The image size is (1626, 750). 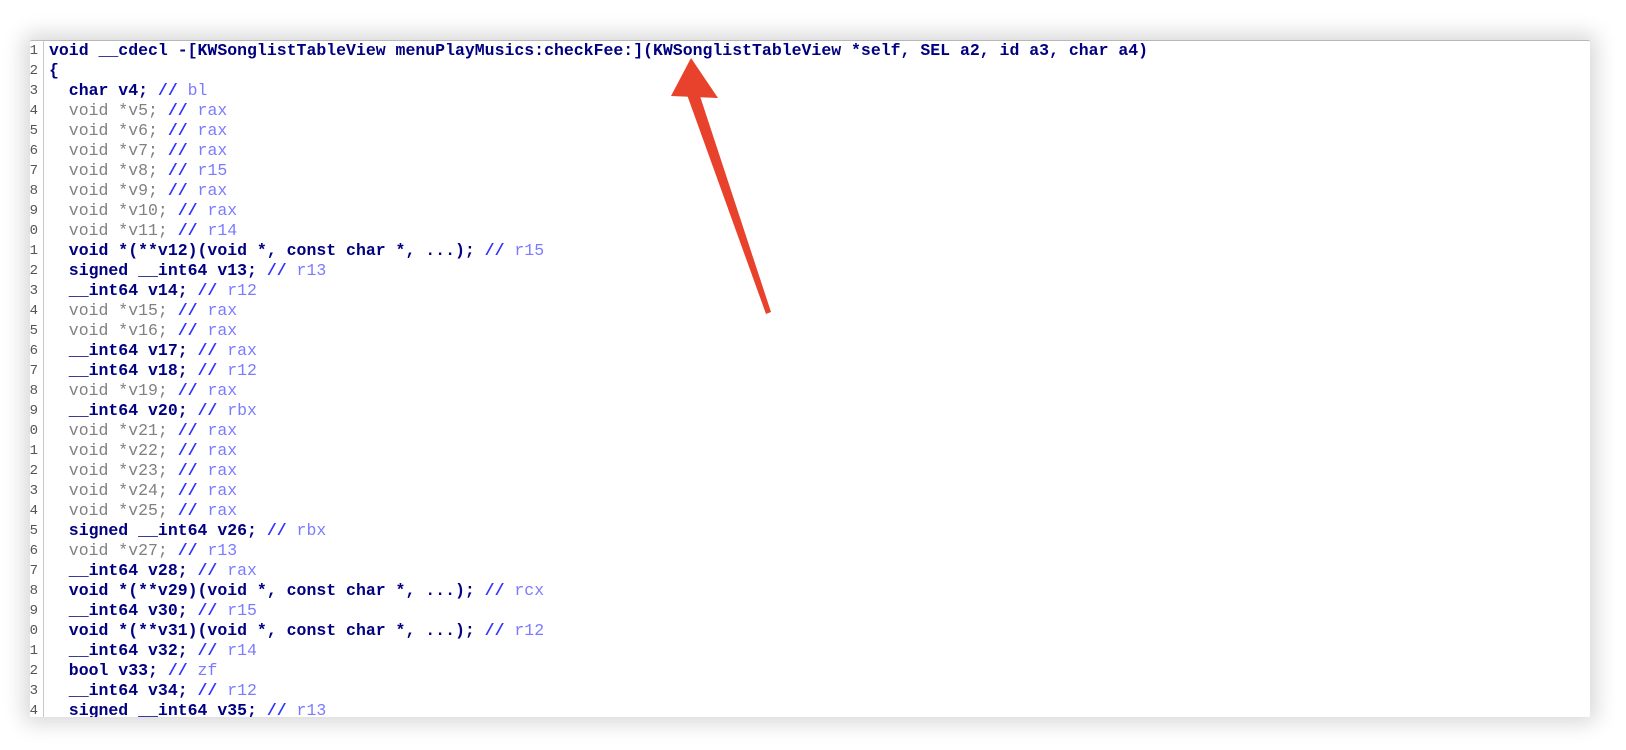 I want to click on line-number: 9, so click(x=34, y=411).